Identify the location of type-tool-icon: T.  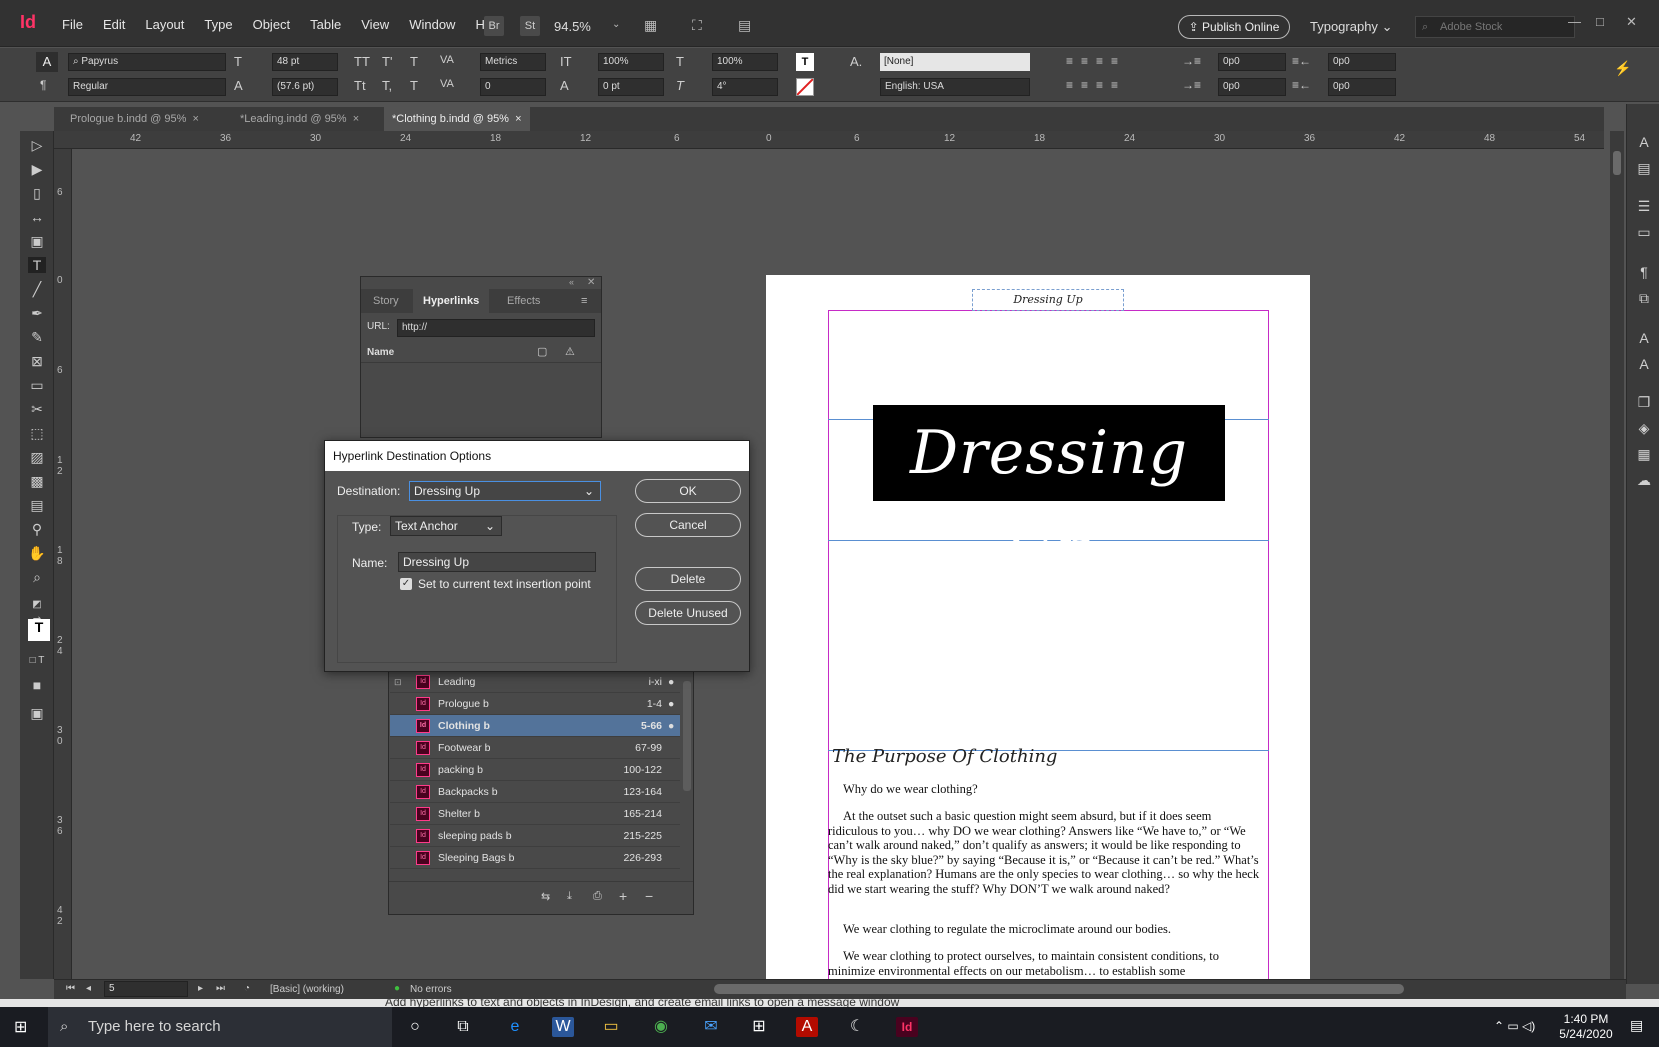
(37, 265).